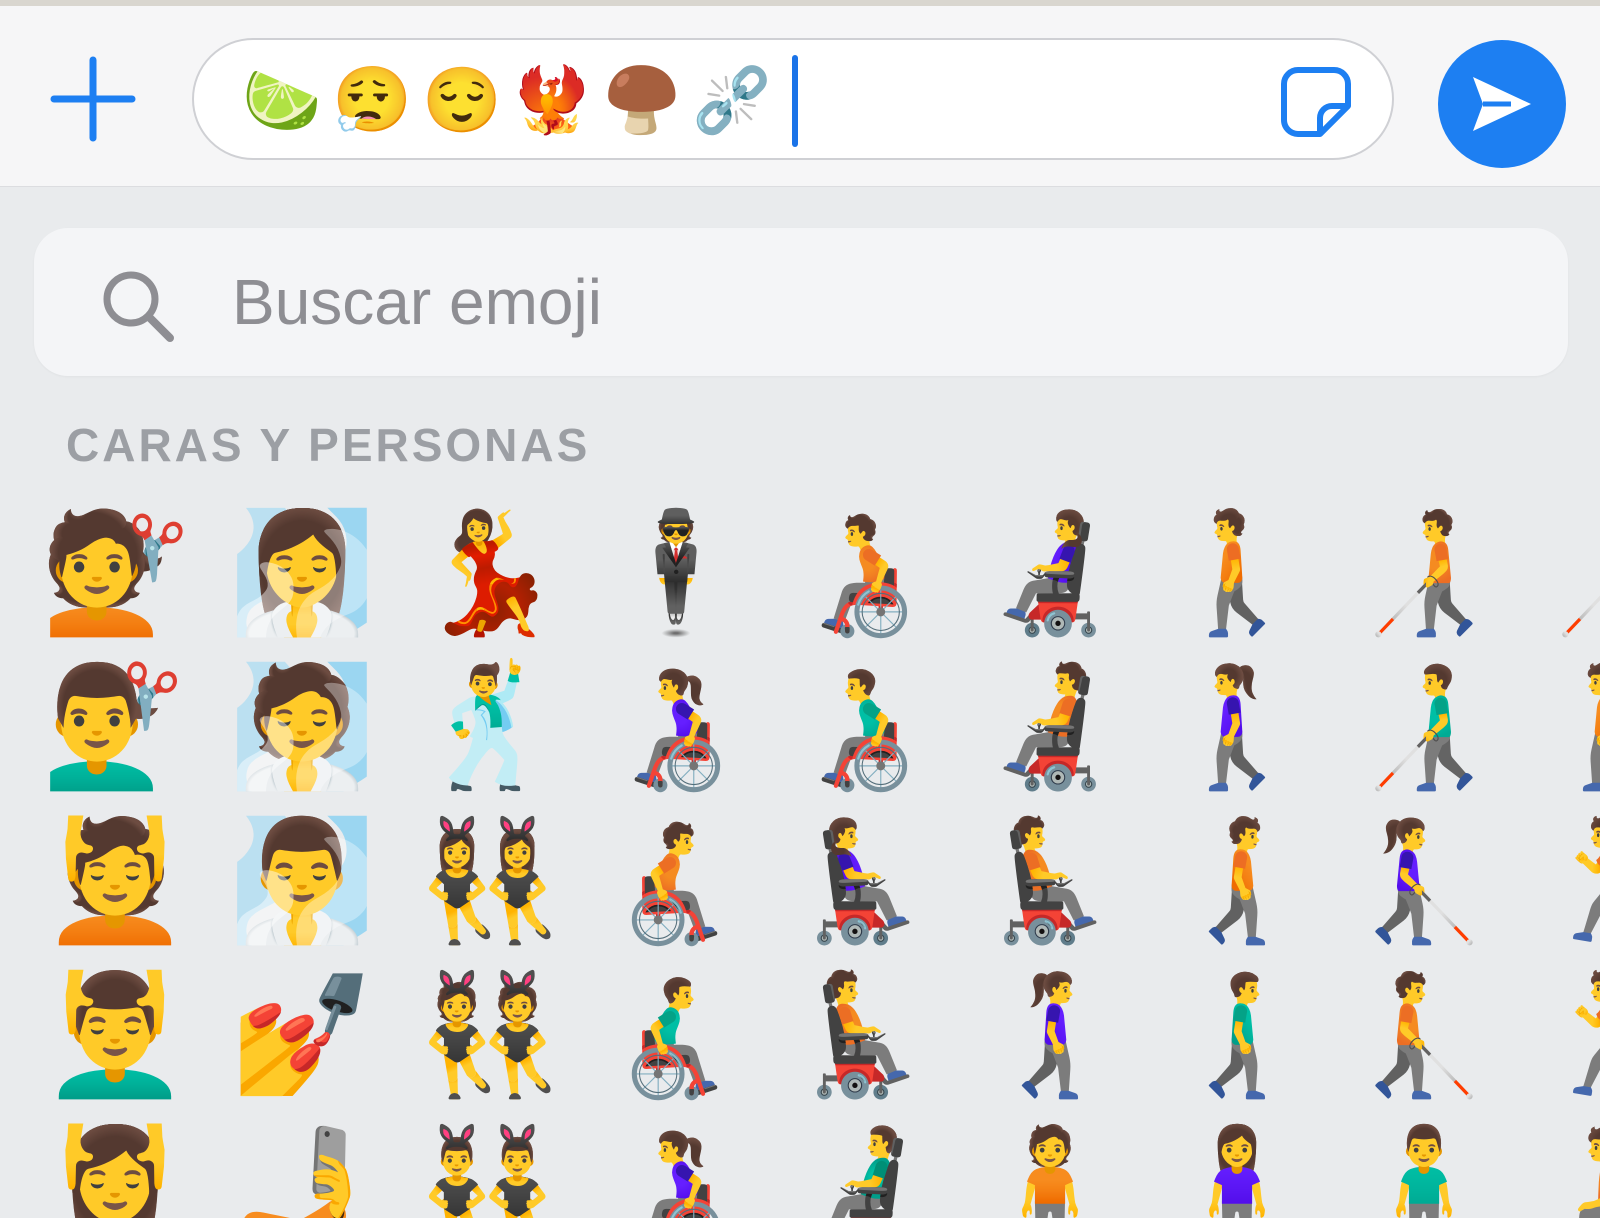 The image size is (1600, 1218). I want to click on text-caret, so click(795, 101).